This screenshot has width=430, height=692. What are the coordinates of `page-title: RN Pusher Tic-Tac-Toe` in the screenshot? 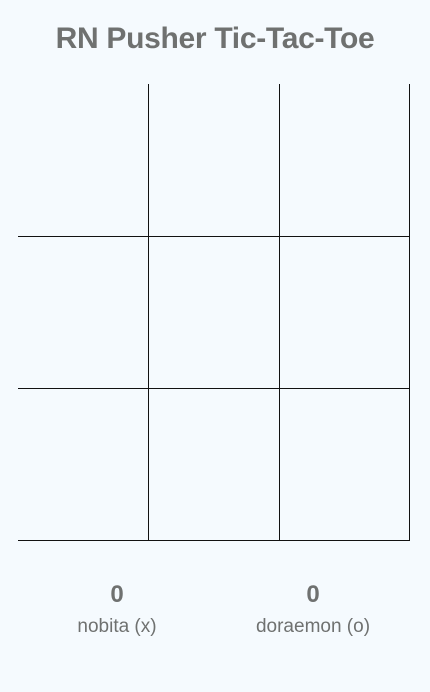 It's located at (215, 38).